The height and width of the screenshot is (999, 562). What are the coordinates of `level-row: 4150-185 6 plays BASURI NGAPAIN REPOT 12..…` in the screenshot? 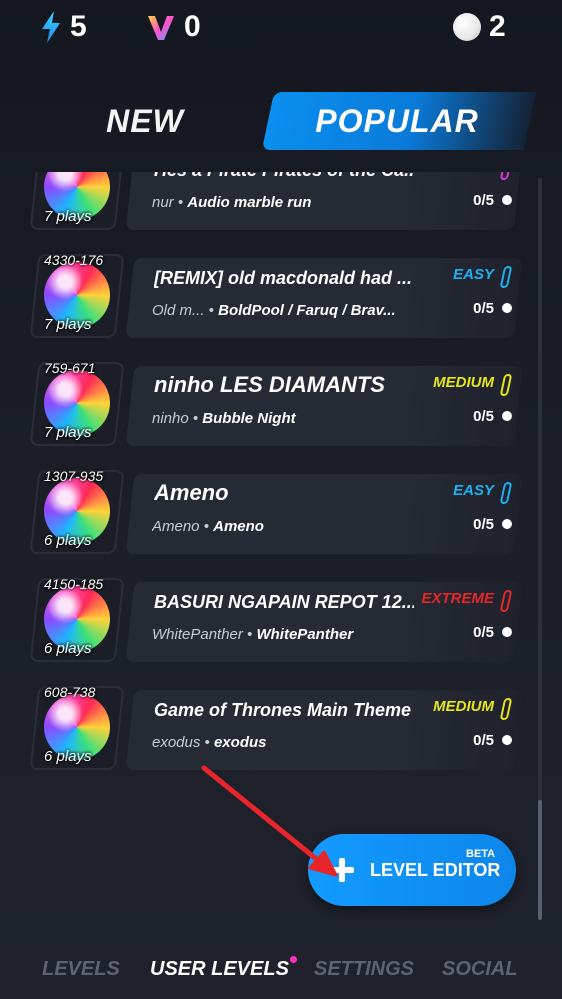 It's located at (281, 624).